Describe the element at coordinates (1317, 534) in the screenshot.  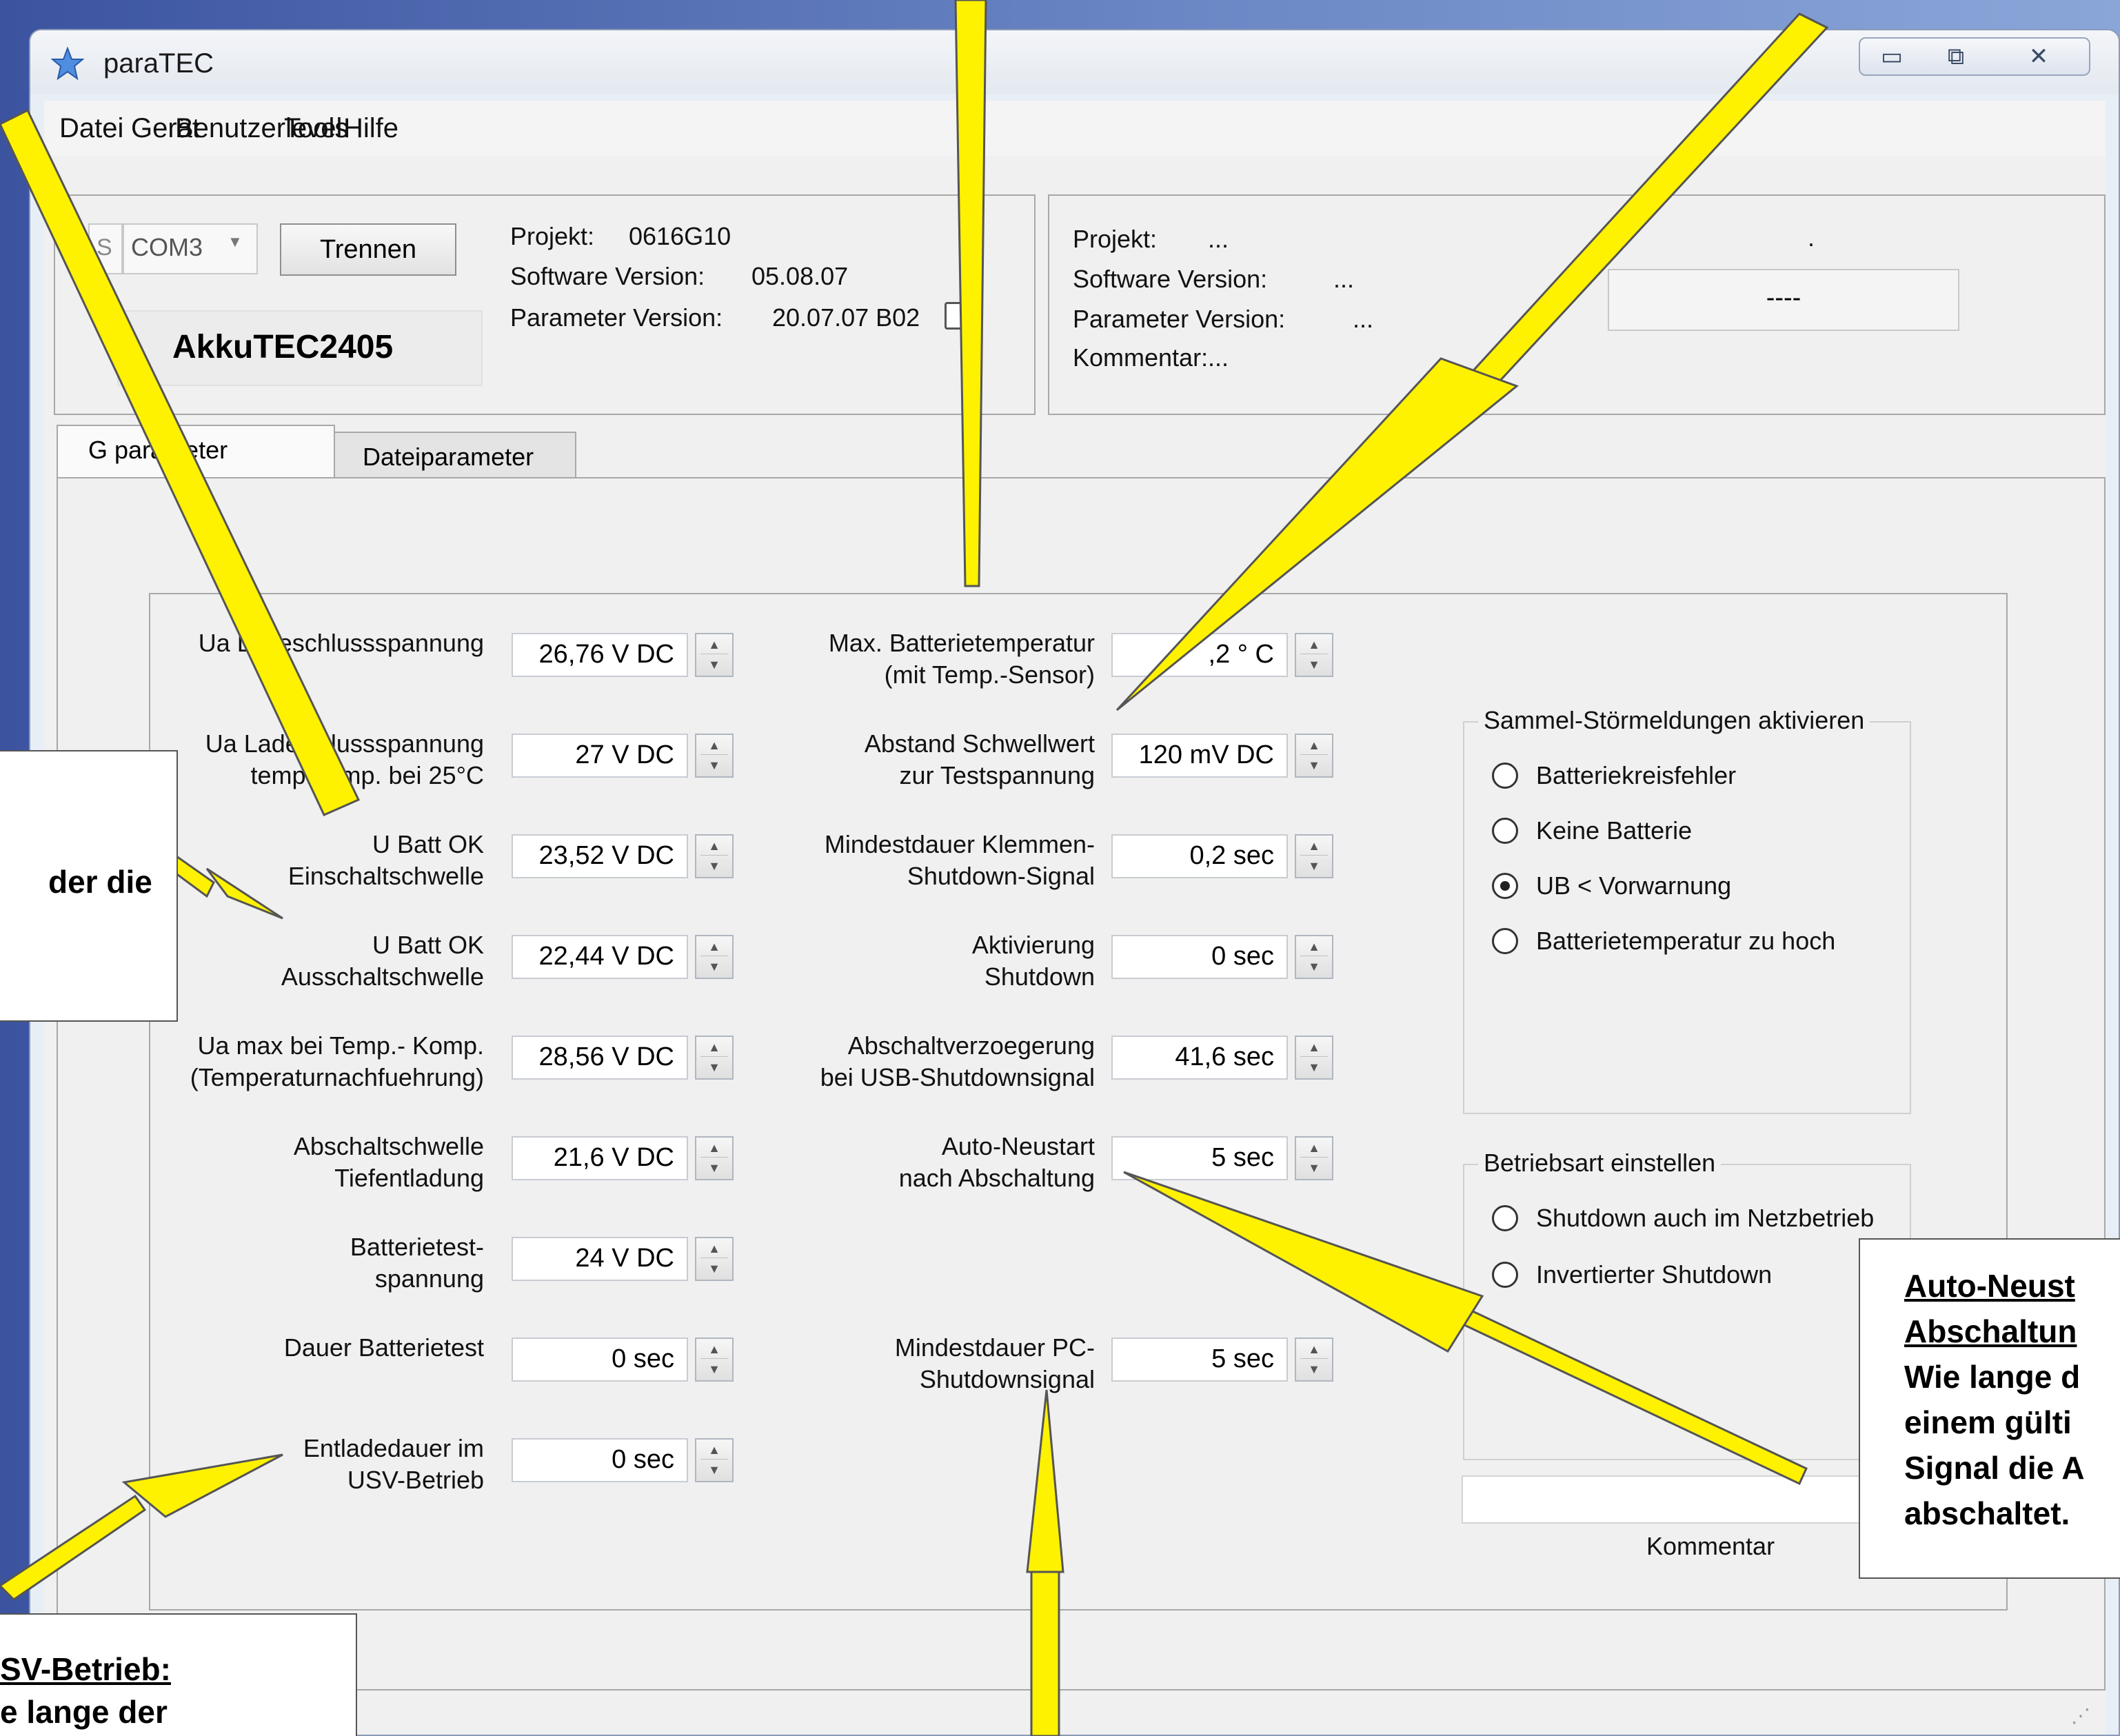
I see `arrow-top-right-head` at that location.